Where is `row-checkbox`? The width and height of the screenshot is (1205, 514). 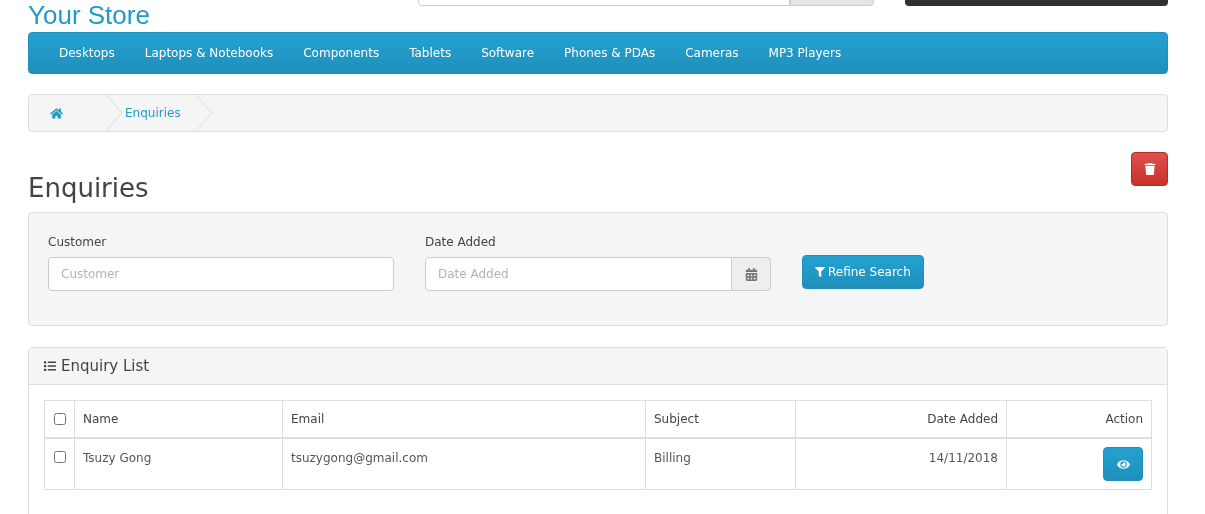 row-checkbox is located at coordinates (59, 457).